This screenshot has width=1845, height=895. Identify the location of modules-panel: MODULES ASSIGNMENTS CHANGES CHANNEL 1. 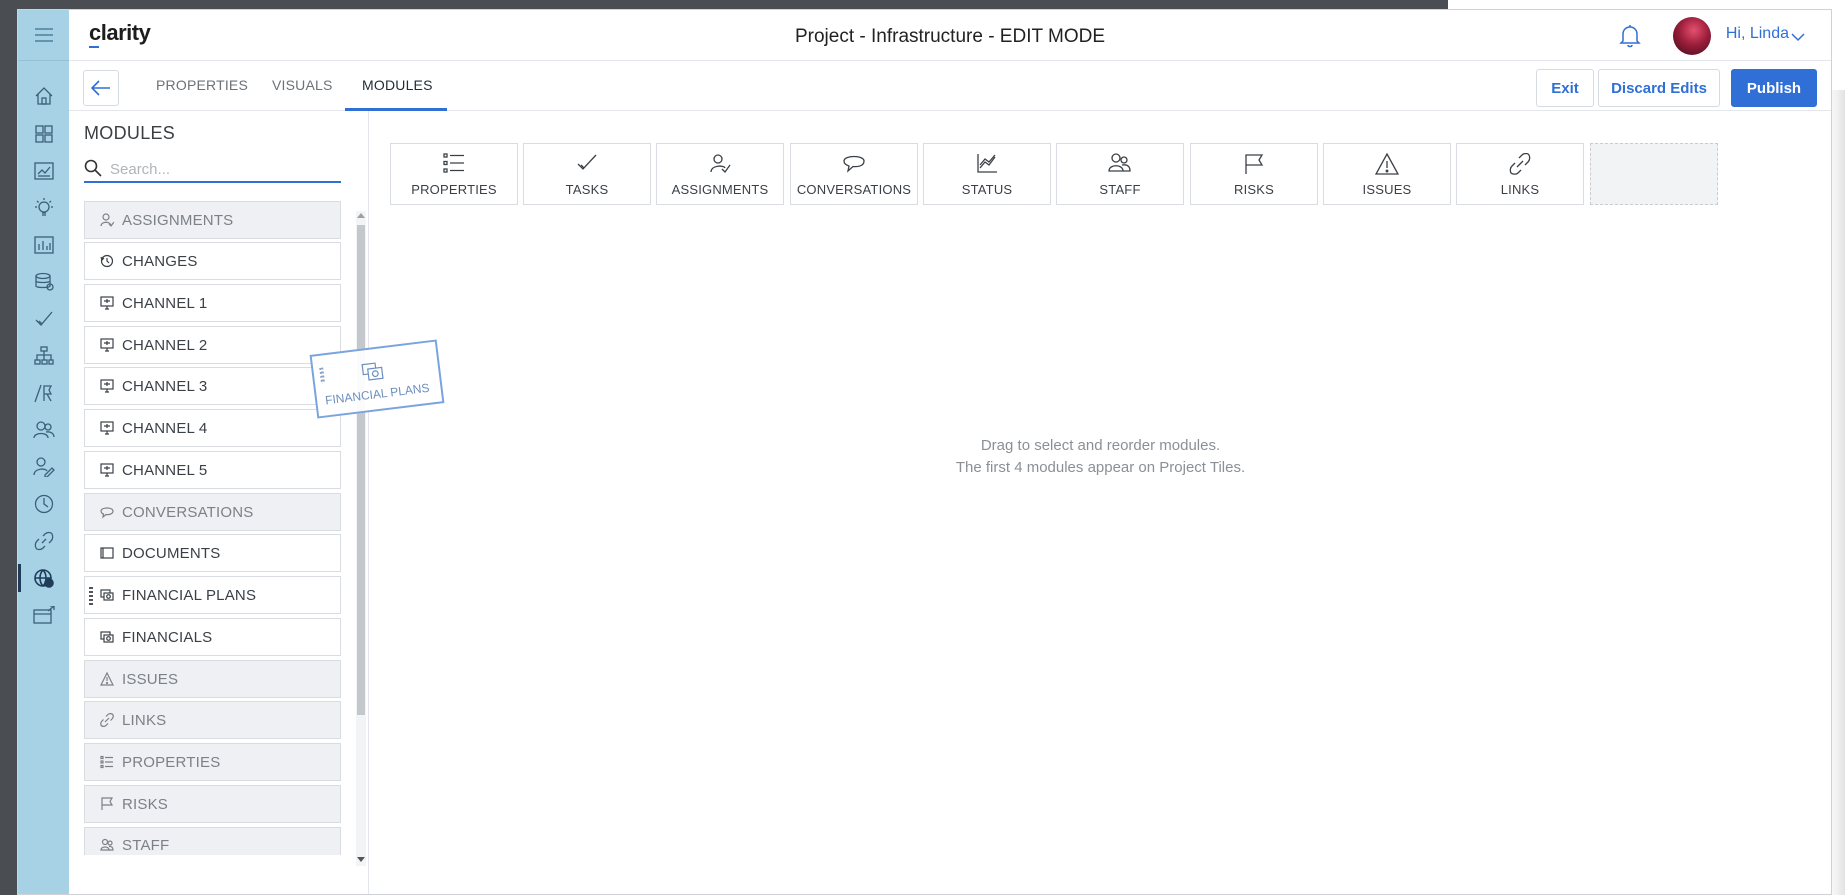
(219, 502).